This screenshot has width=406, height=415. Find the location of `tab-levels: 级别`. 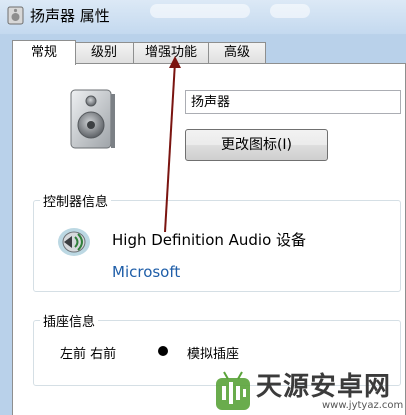

tab-levels: 级别 is located at coordinates (104, 52).